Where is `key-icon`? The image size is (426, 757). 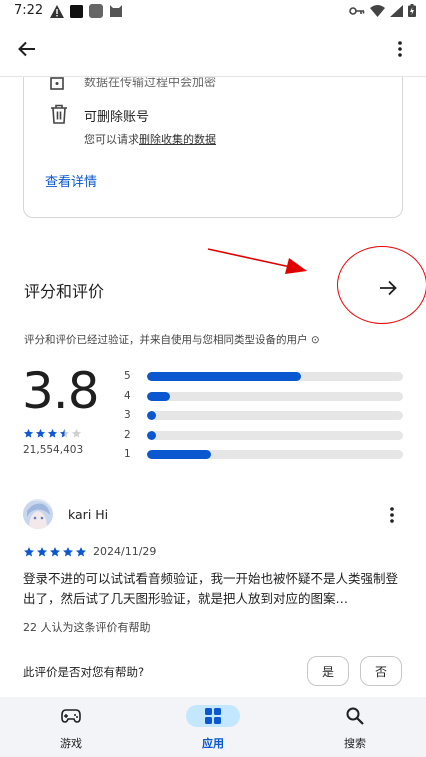
key-icon is located at coordinates (357, 10).